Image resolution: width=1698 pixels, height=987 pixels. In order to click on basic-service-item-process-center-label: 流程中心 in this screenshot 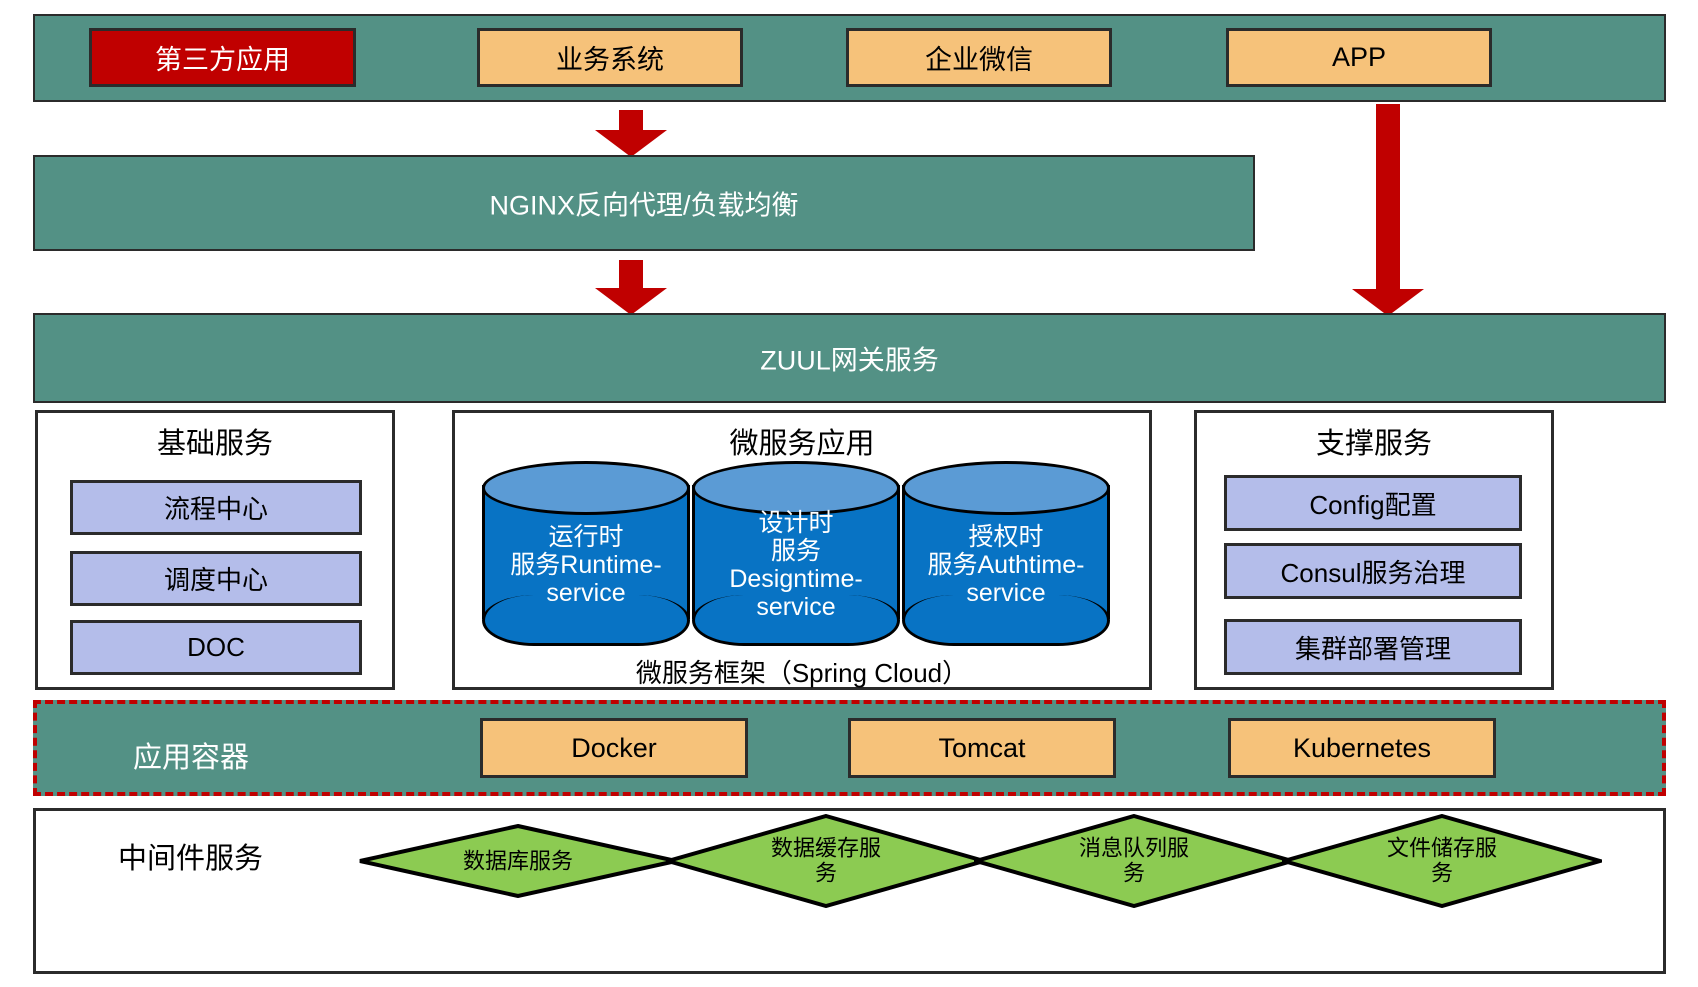, I will do `click(215, 509)`.